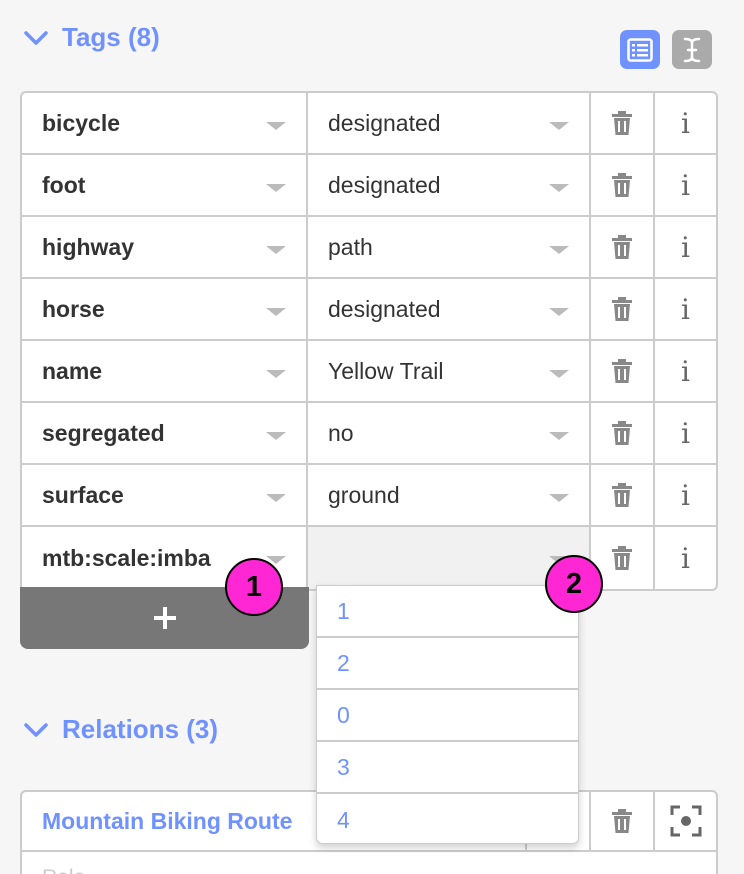 This screenshot has height=874, width=744. What do you see at coordinates (449, 247) in the screenshot?
I see `tag-value-field: path` at bounding box center [449, 247].